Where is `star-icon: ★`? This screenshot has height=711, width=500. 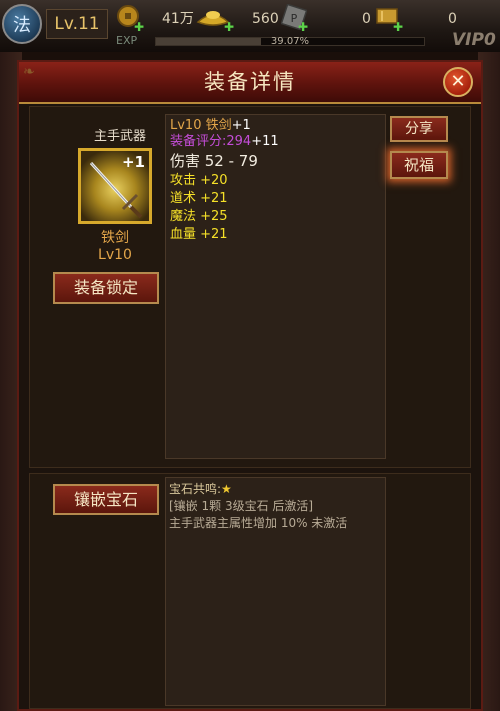
star-icon: ★ is located at coordinates (226, 489).